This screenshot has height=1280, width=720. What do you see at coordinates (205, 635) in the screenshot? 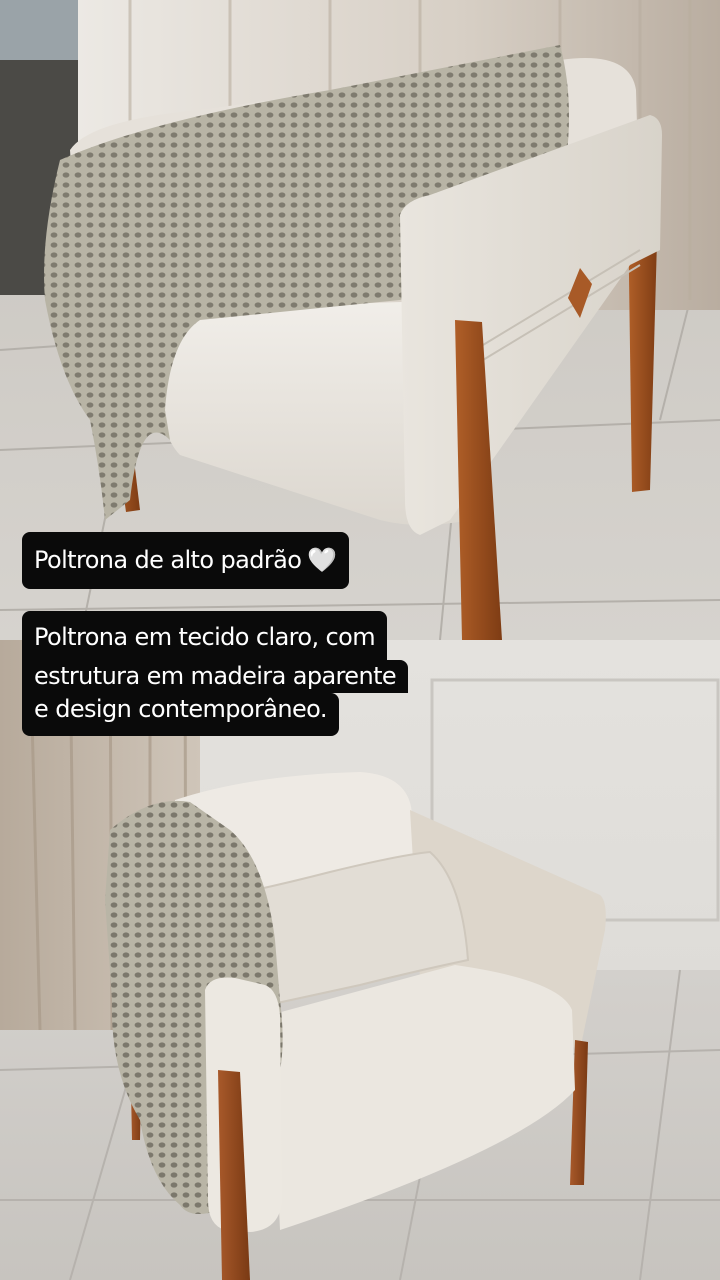
I see `story-description-line-1: Poltrona em tecido claro, com` at bounding box center [205, 635].